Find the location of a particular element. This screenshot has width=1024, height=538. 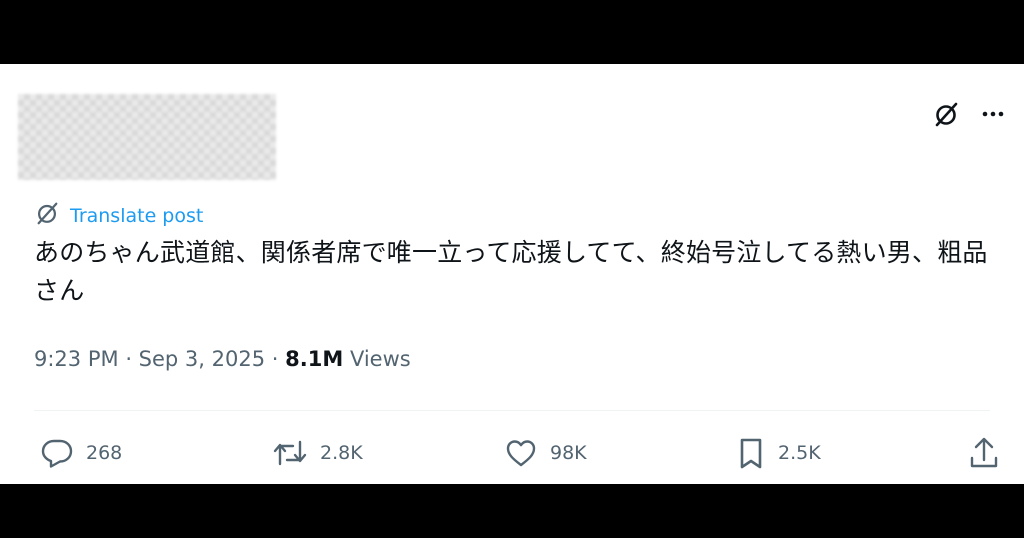

tweet-meta: 9:23 PM · Sep 3, 2025 · 8.1M Views is located at coordinates (222, 359).